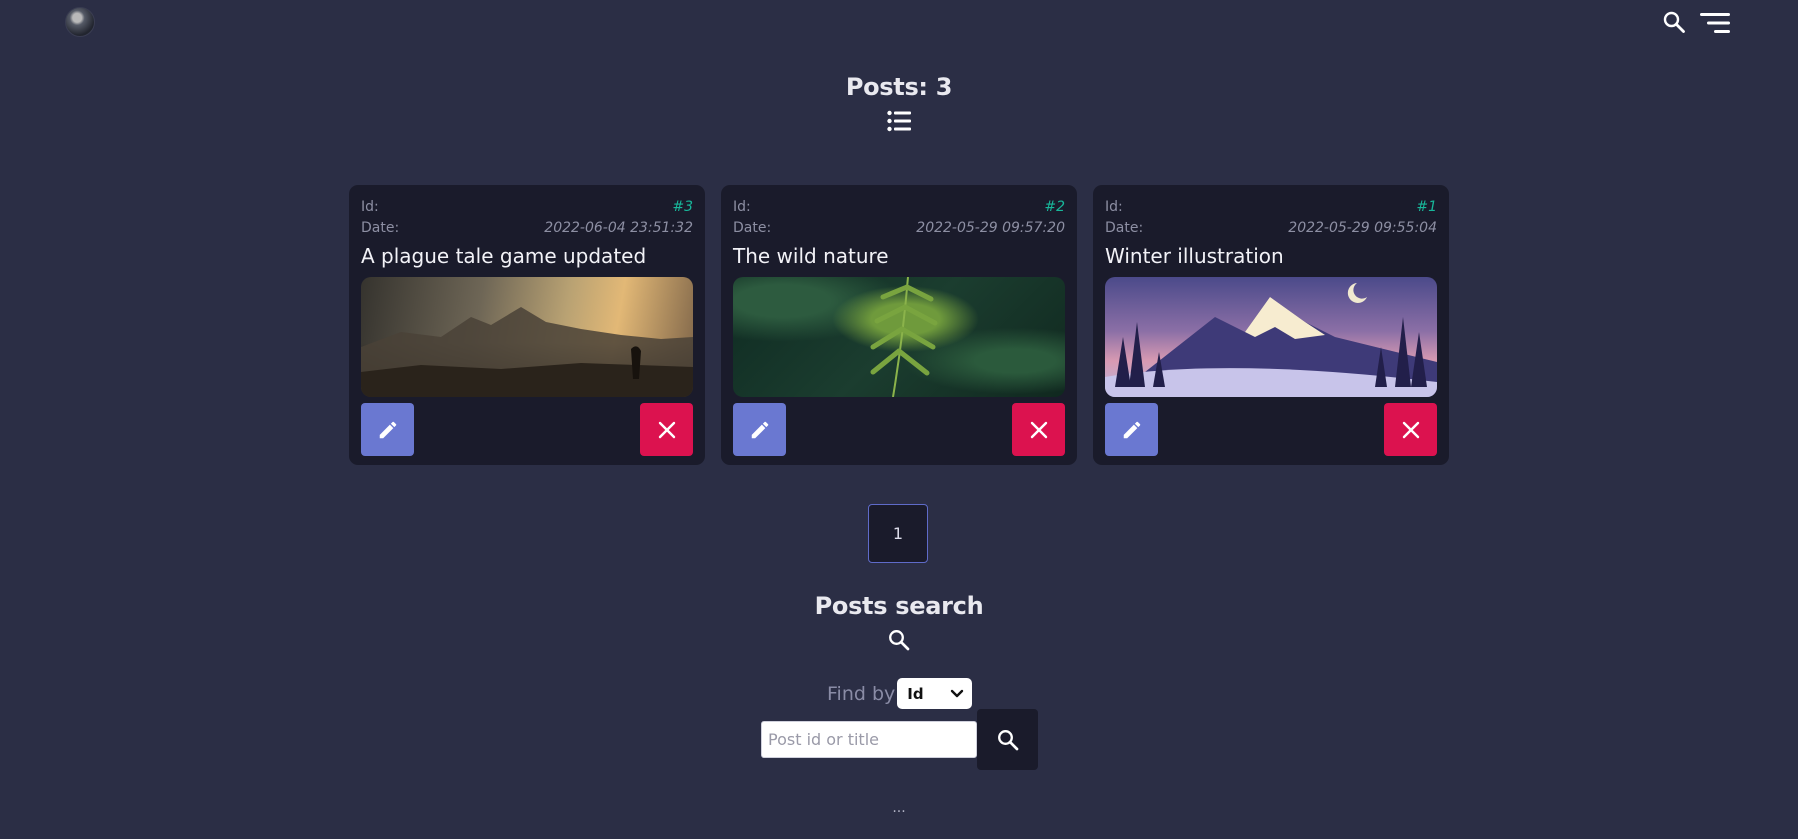 The width and height of the screenshot is (1798, 839). What do you see at coordinates (1271, 337) in the screenshot?
I see `post-image-winter` at bounding box center [1271, 337].